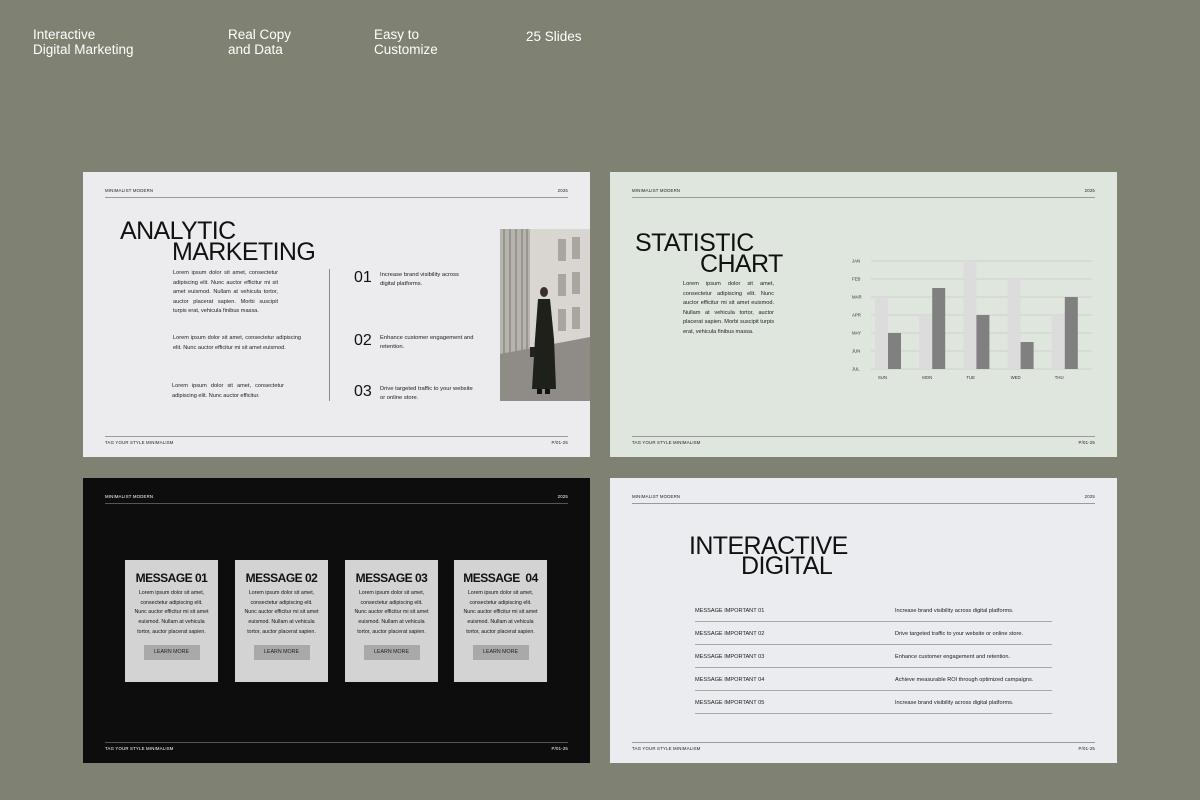  What do you see at coordinates (500, 578) in the screenshot?
I see `card-title: MESSAGE 04` at bounding box center [500, 578].